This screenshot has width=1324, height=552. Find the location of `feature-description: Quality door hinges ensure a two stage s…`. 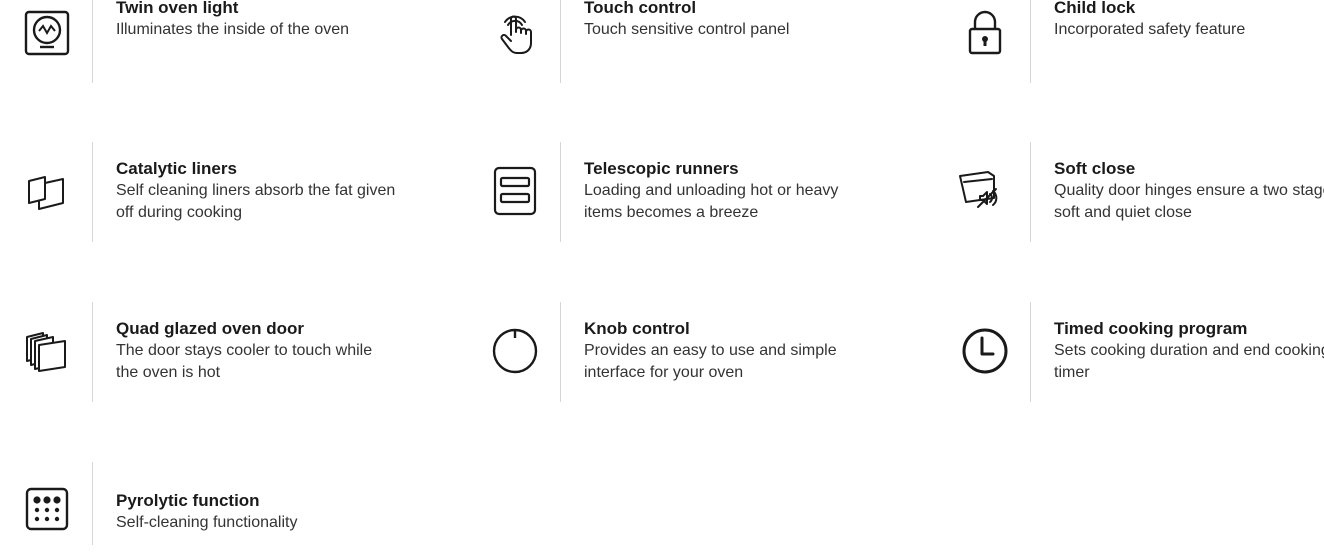

feature-description: Quality door hinges ensure a two stage s… is located at coordinates (1189, 201).